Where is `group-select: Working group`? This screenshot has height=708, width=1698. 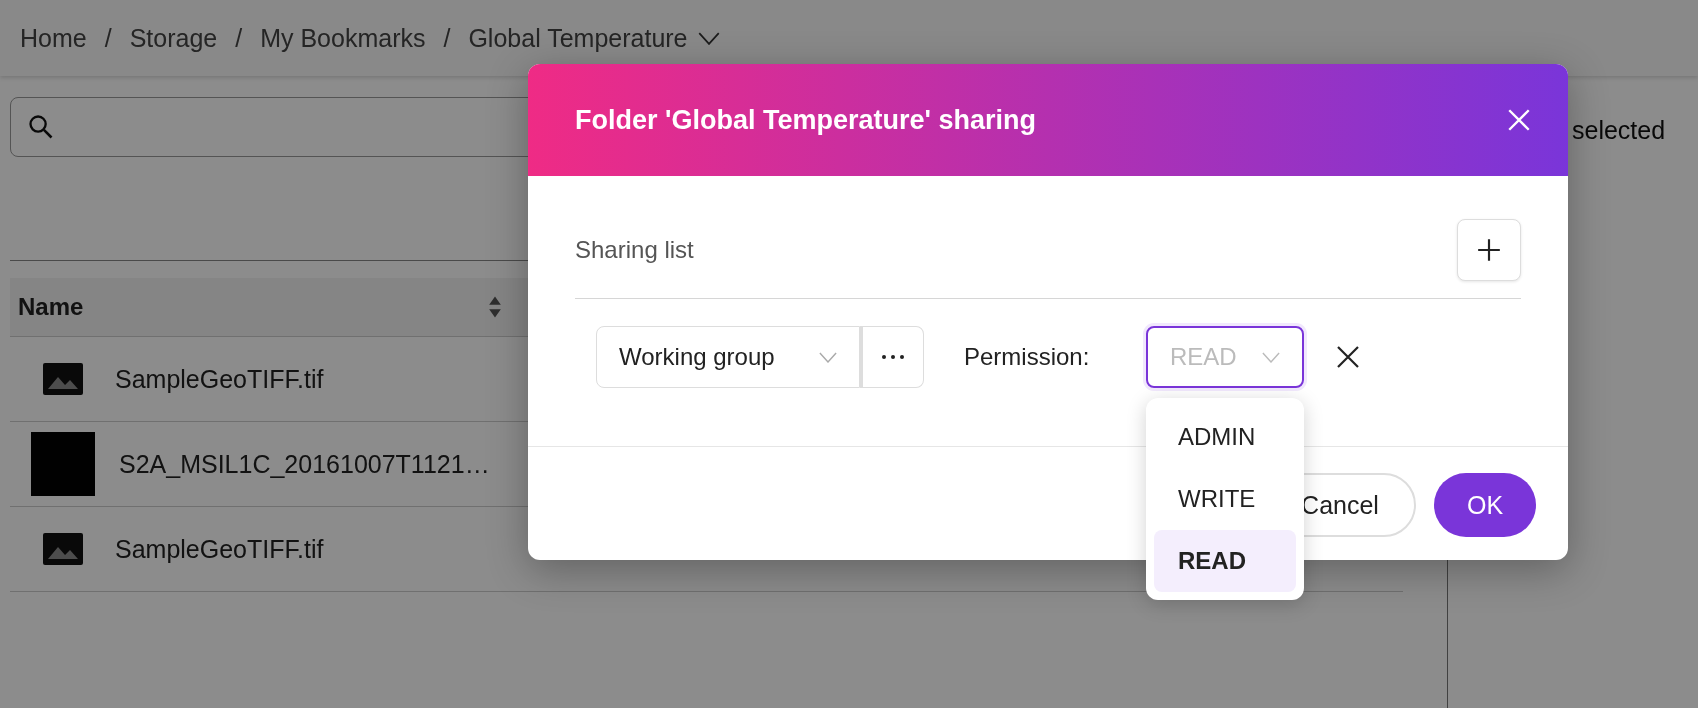
group-select: Working group is located at coordinates (728, 357).